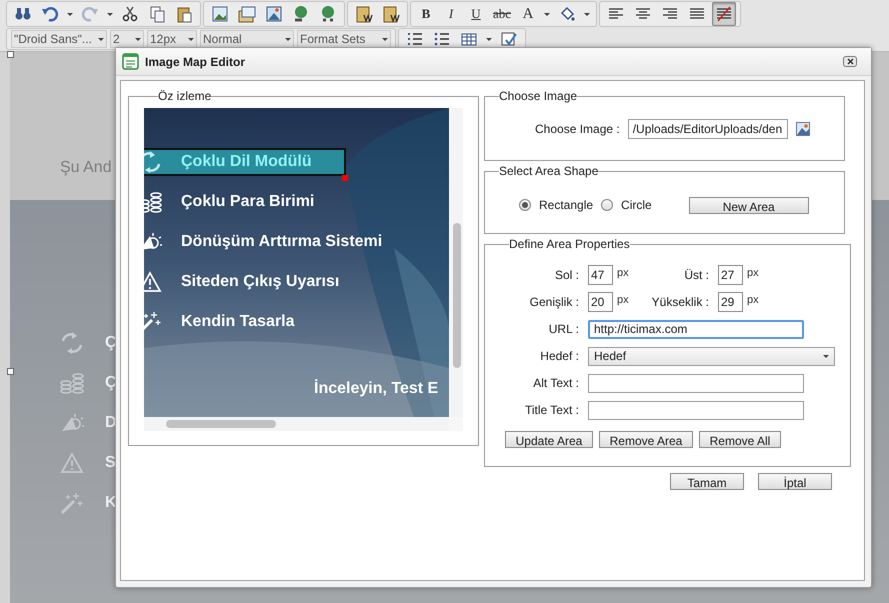 The height and width of the screenshot is (603, 889). I want to click on paint-bucket-icon, so click(567, 14).